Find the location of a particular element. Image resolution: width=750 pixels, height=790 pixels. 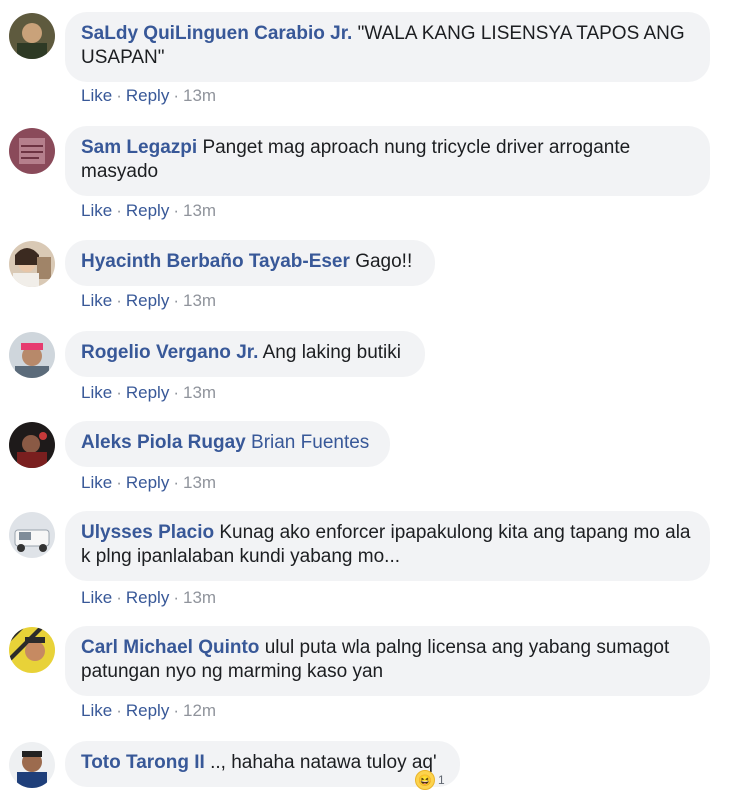

comment-author: Toto Tarong II is located at coordinates (143, 762).